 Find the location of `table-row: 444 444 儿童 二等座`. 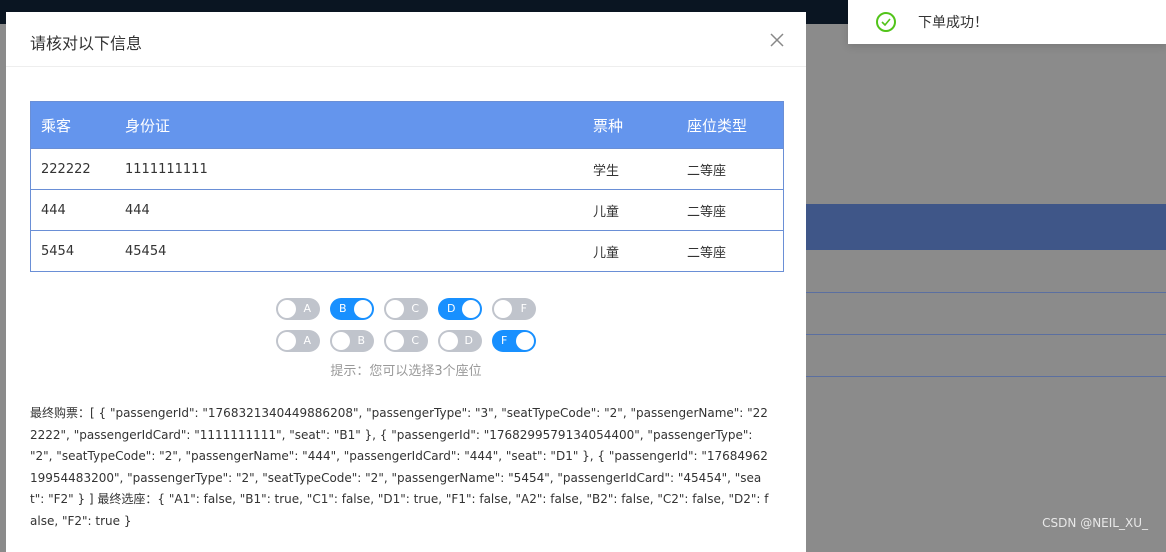

table-row: 444 444 儿童 二等座 is located at coordinates (407, 209).